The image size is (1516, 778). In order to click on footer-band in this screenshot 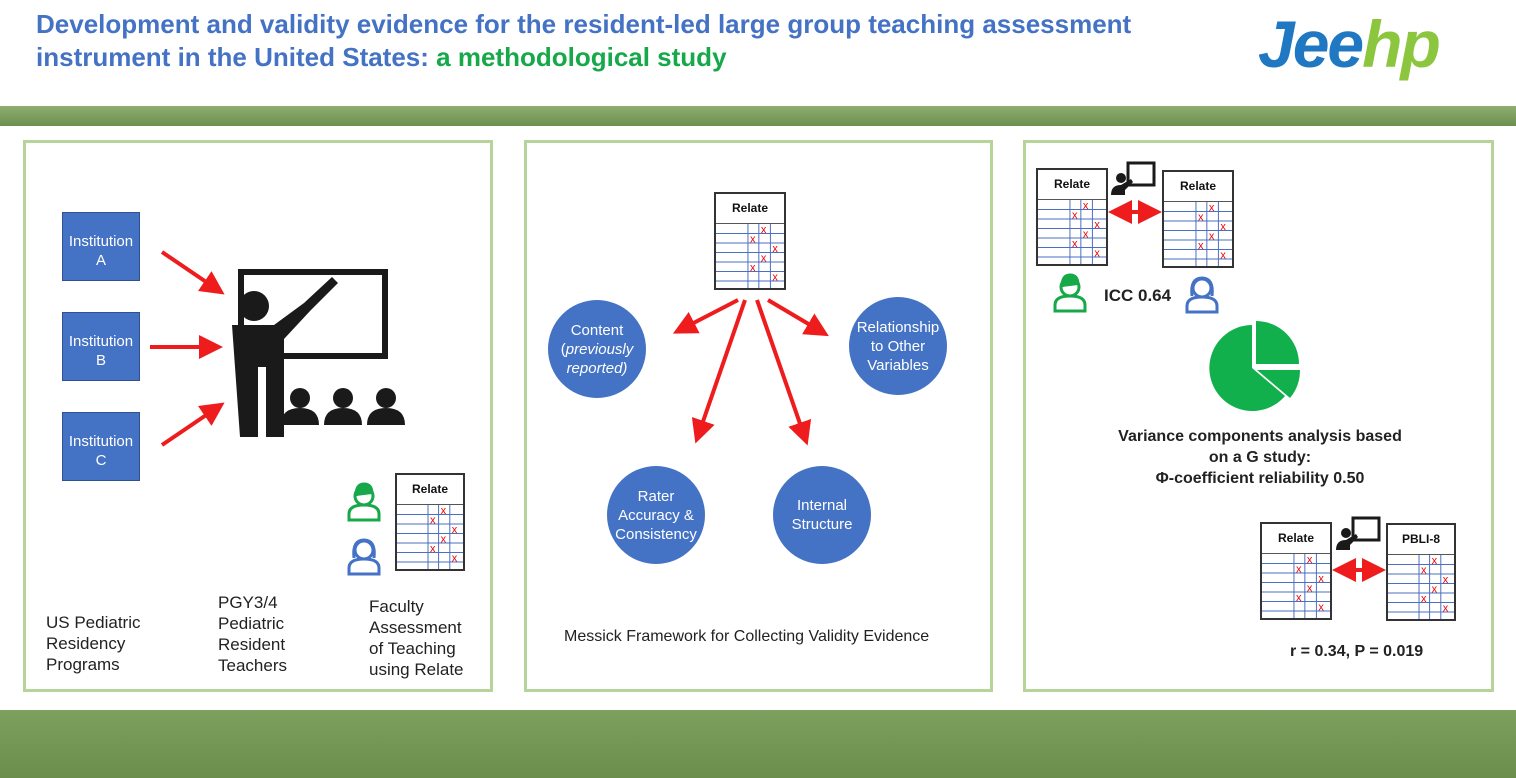, I will do `click(758, 744)`.